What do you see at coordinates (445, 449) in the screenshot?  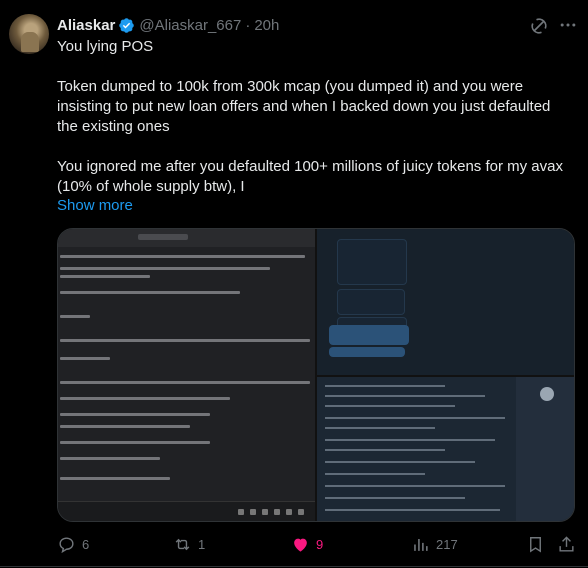 I see `media-image-telegram-desktop` at bounding box center [445, 449].